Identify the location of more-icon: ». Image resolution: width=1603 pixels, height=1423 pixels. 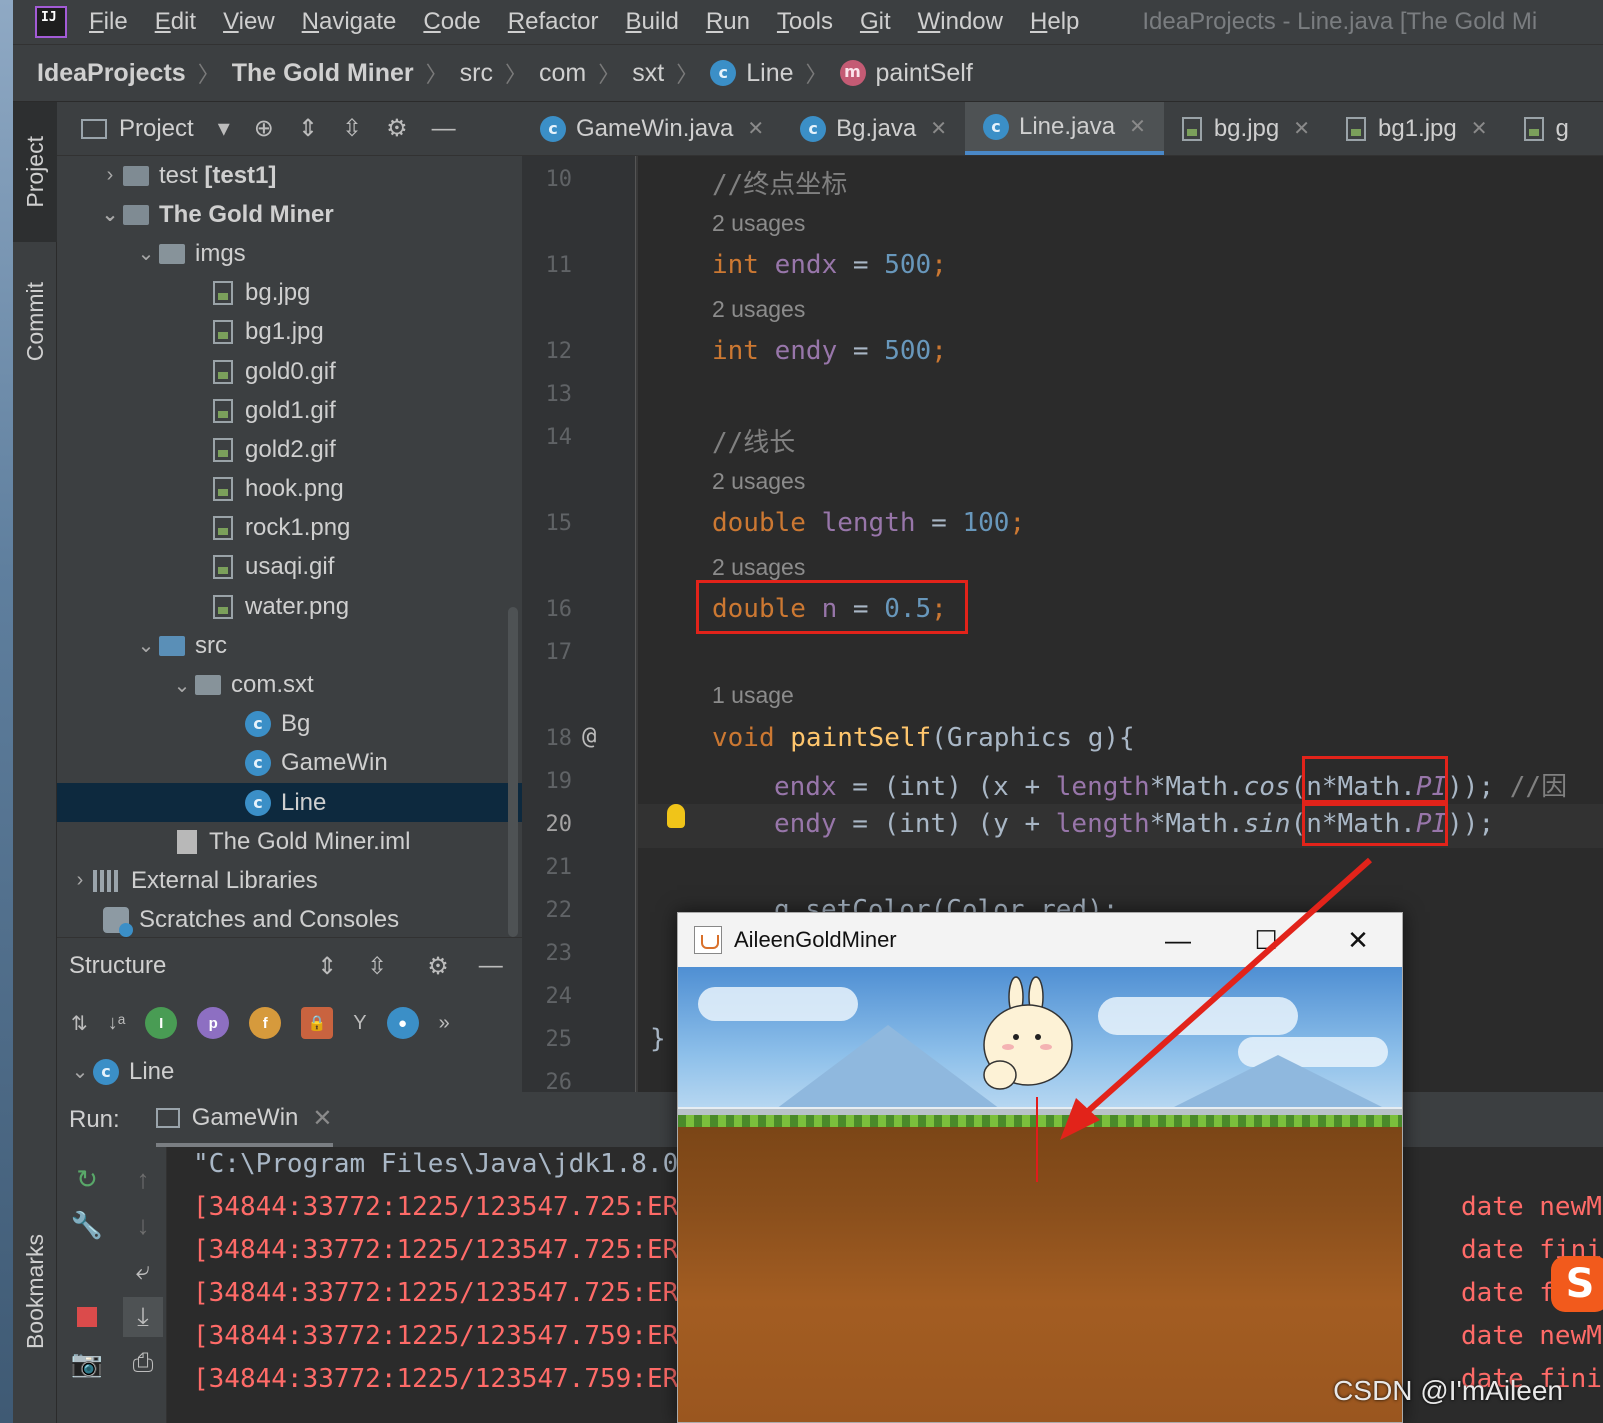
(444, 1023).